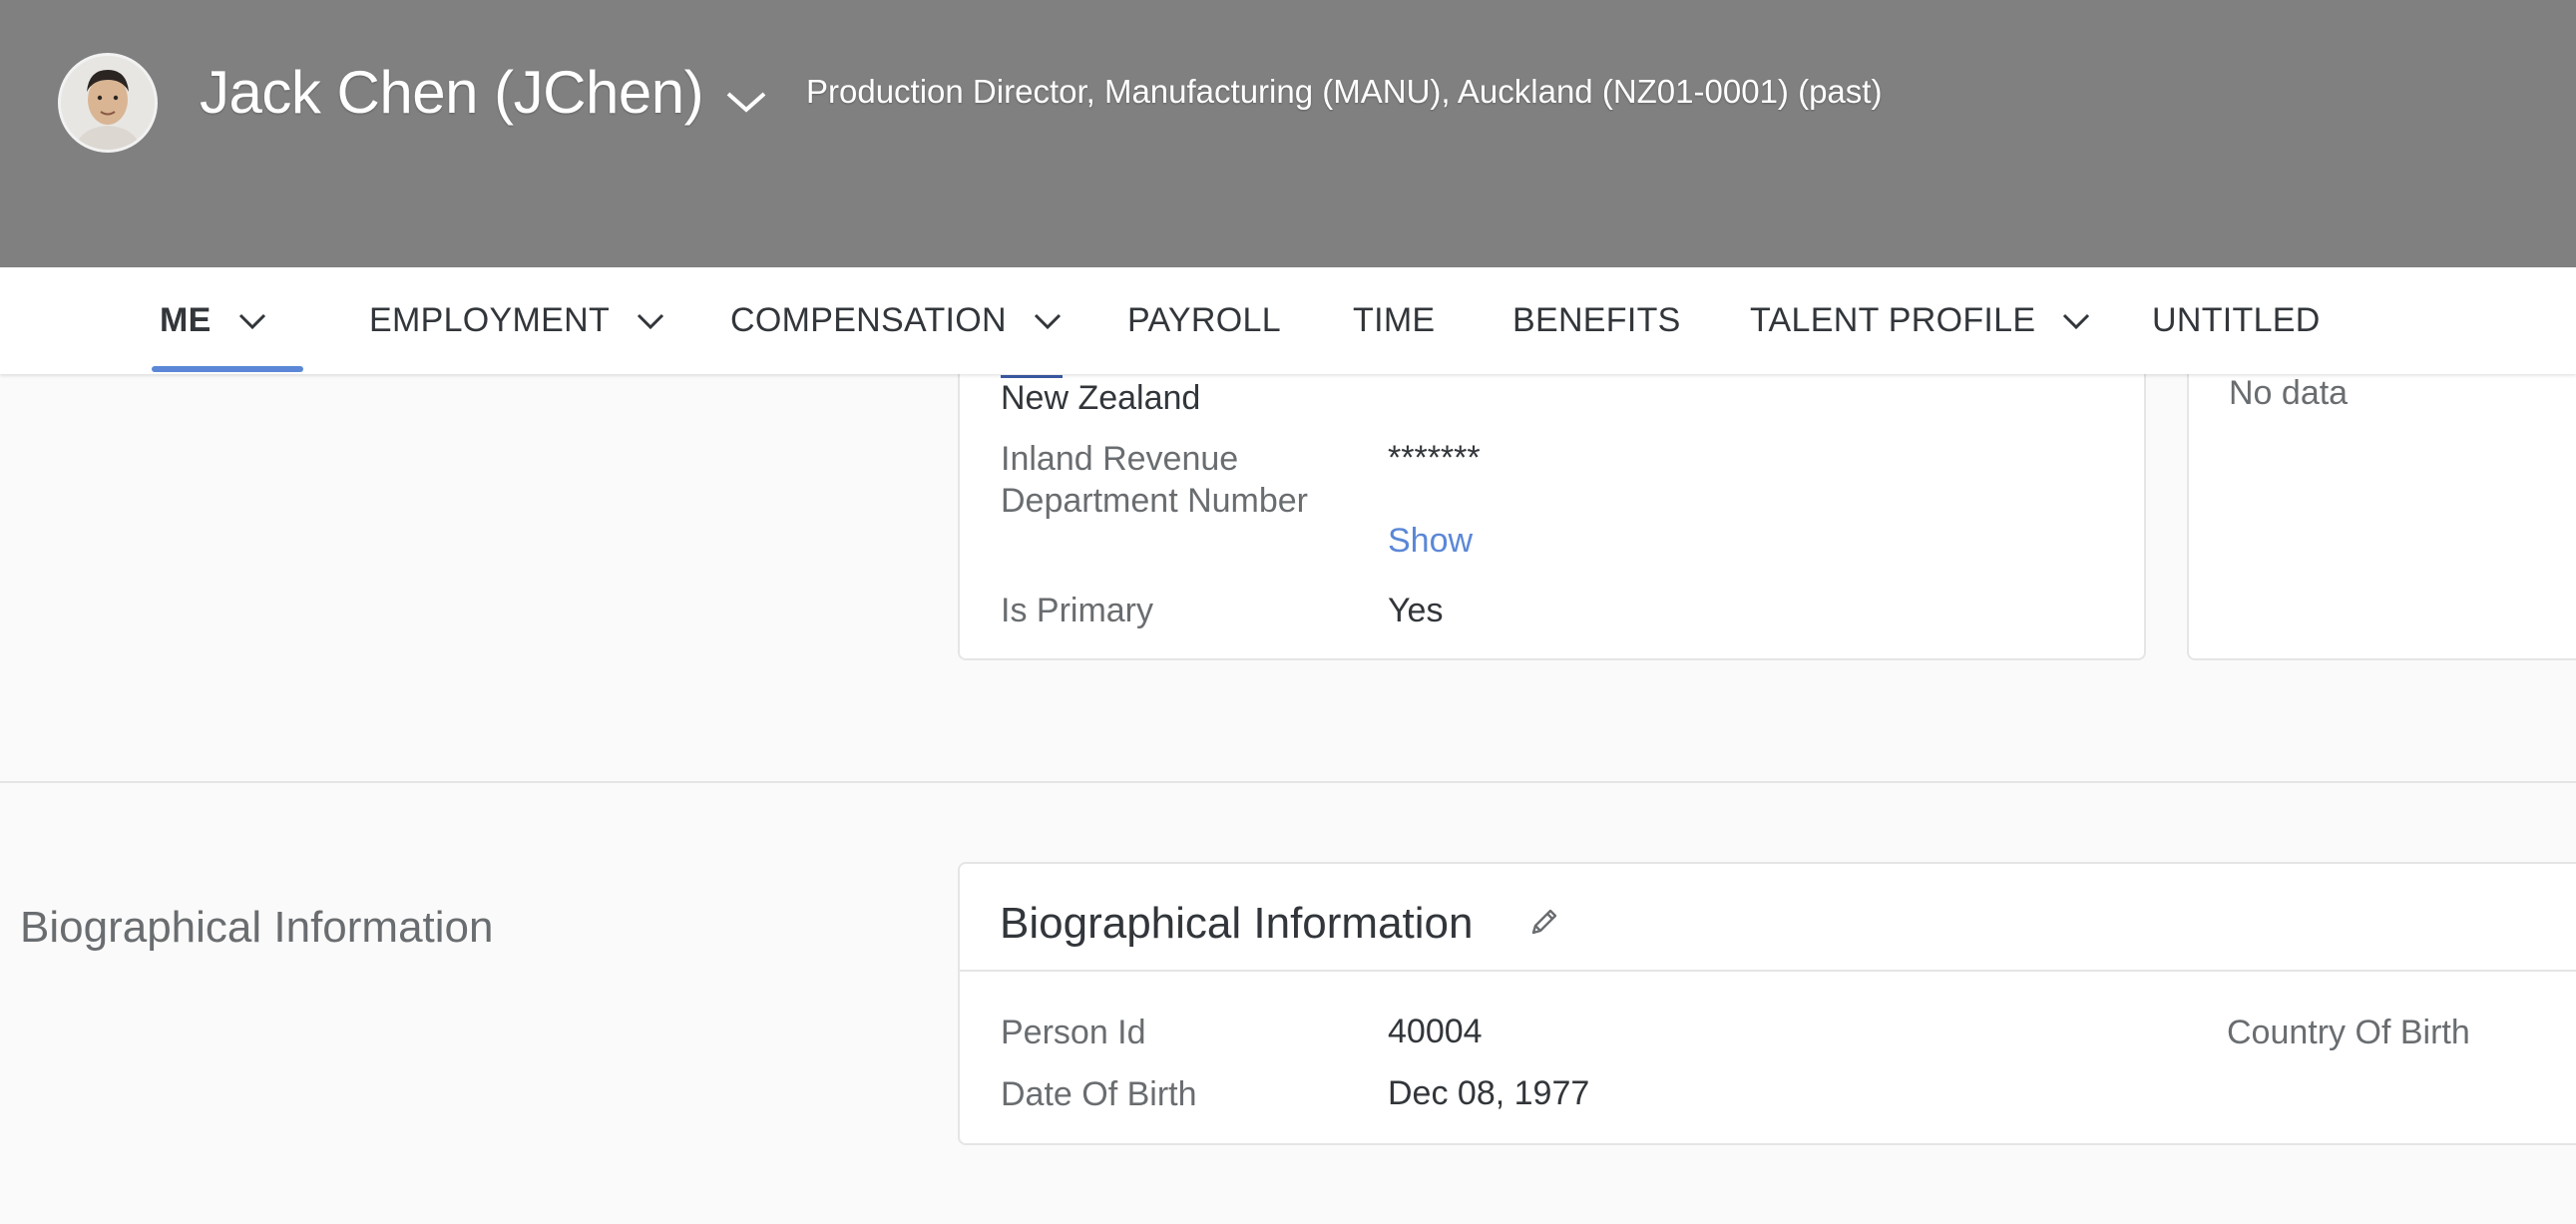 This screenshot has height=1224, width=2576. I want to click on is-primary-value: Yes, so click(1416, 610).